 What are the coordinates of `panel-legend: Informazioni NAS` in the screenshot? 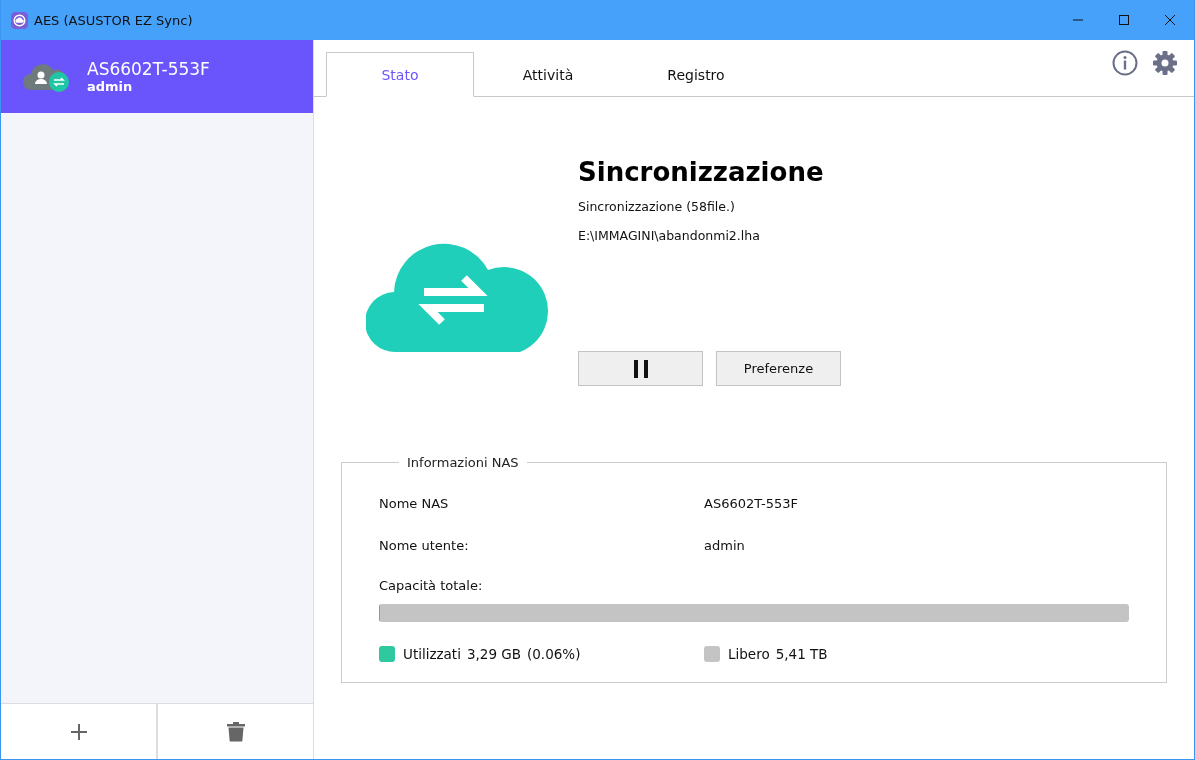 It's located at (463, 462).